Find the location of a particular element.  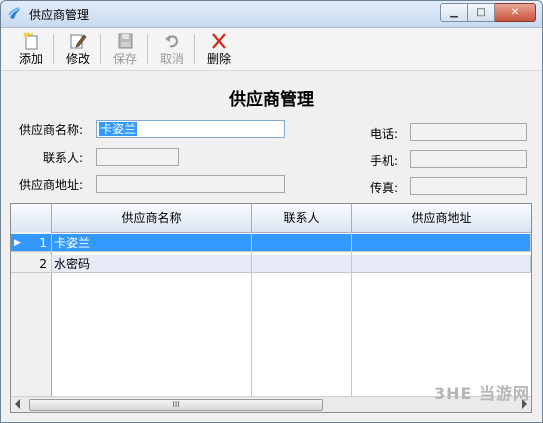

app-logo-icon is located at coordinates (14, 13).